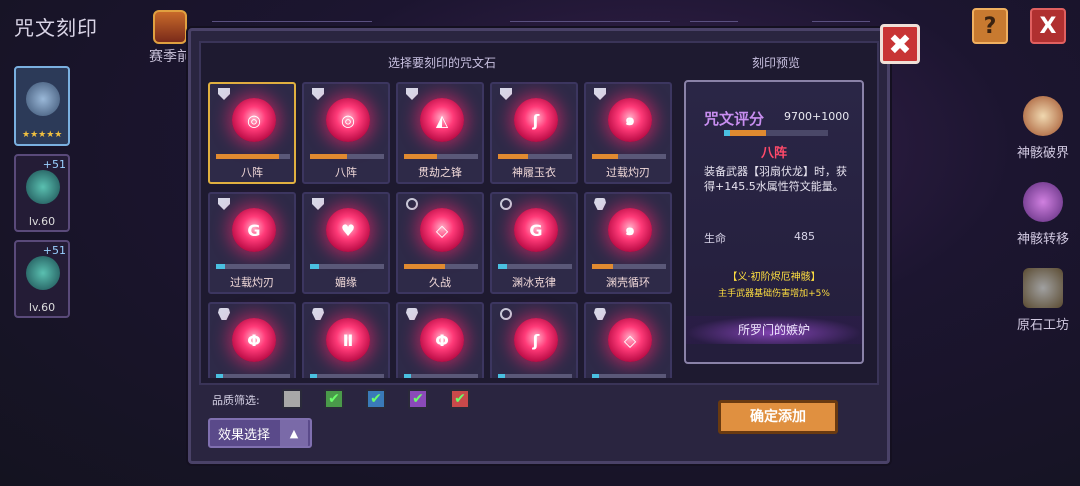  What do you see at coordinates (294, 433) in the screenshot?
I see `chevron-up-icon: ▲` at bounding box center [294, 433].